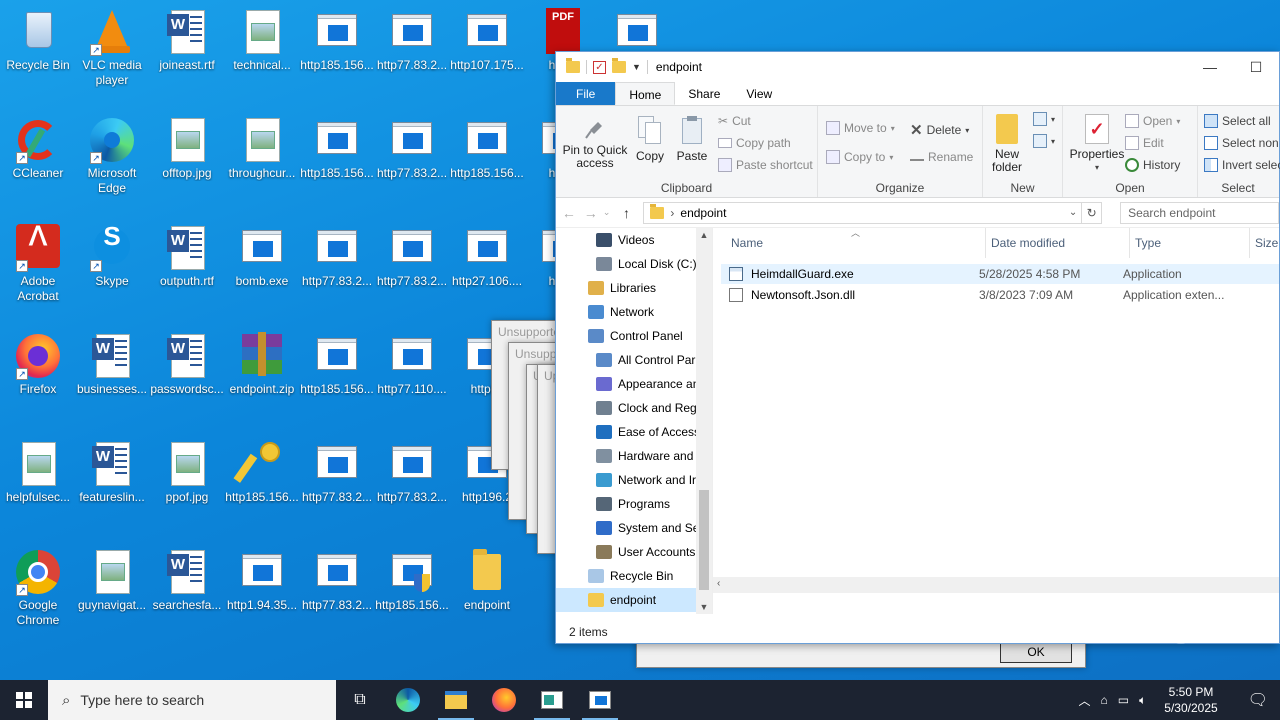 This screenshot has width=1280, height=720. What do you see at coordinates (765, 165) in the screenshot?
I see `paste-shortcut-button: Paste shortcut` at bounding box center [765, 165].